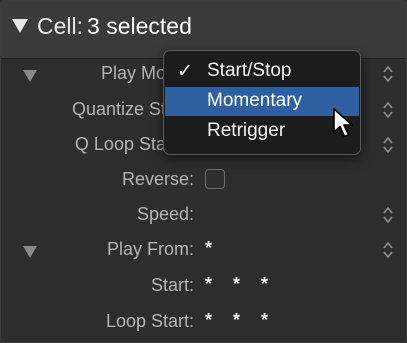 The image size is (407, 343). I want to click on reverse-row: Reverse:, so click(203, 180).